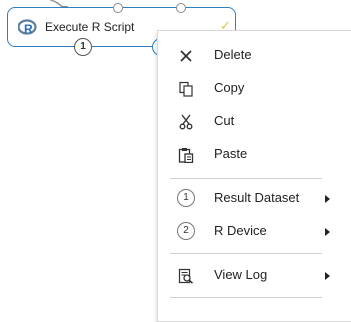  Describe the element at coordinates (186, 56) in the screenshot. I see `delete-x-icon` at that location.